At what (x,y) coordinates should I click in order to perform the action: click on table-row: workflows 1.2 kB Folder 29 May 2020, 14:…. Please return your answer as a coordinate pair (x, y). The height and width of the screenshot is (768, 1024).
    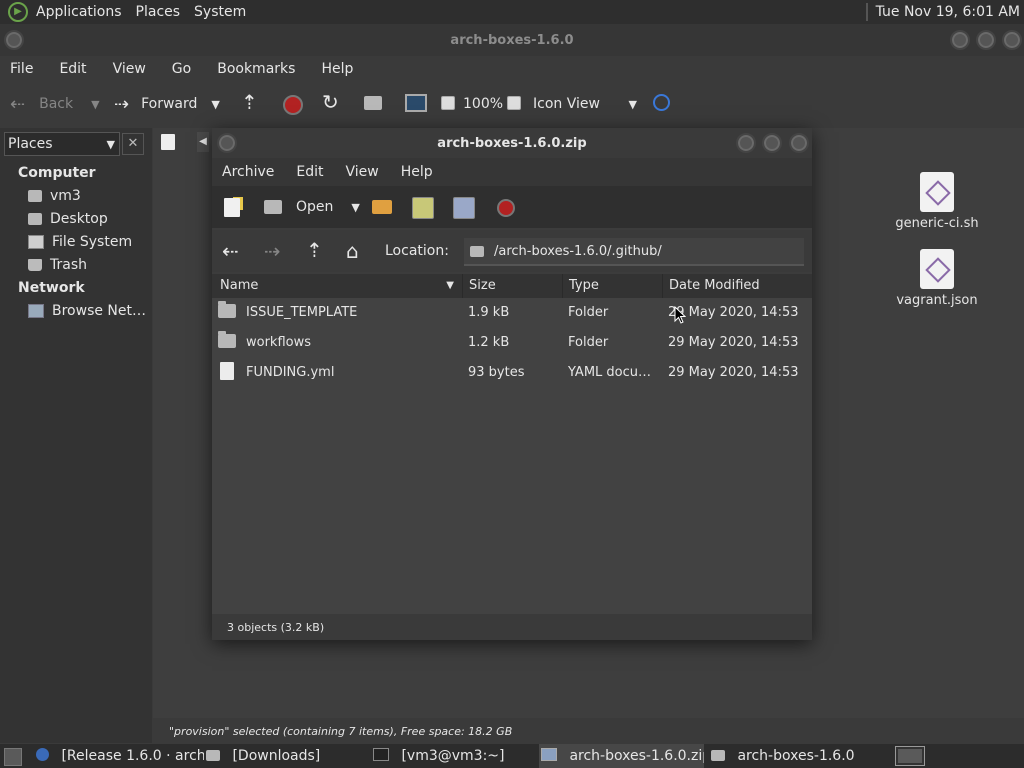
    Looking at the image, I should click on (512, 343).